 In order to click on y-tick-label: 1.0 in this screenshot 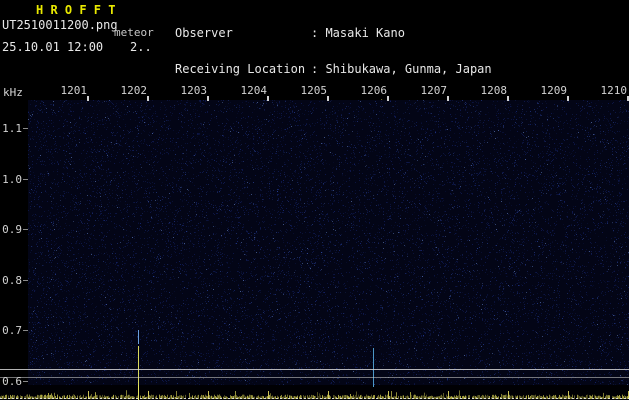, I will do `click(12, 179)`.